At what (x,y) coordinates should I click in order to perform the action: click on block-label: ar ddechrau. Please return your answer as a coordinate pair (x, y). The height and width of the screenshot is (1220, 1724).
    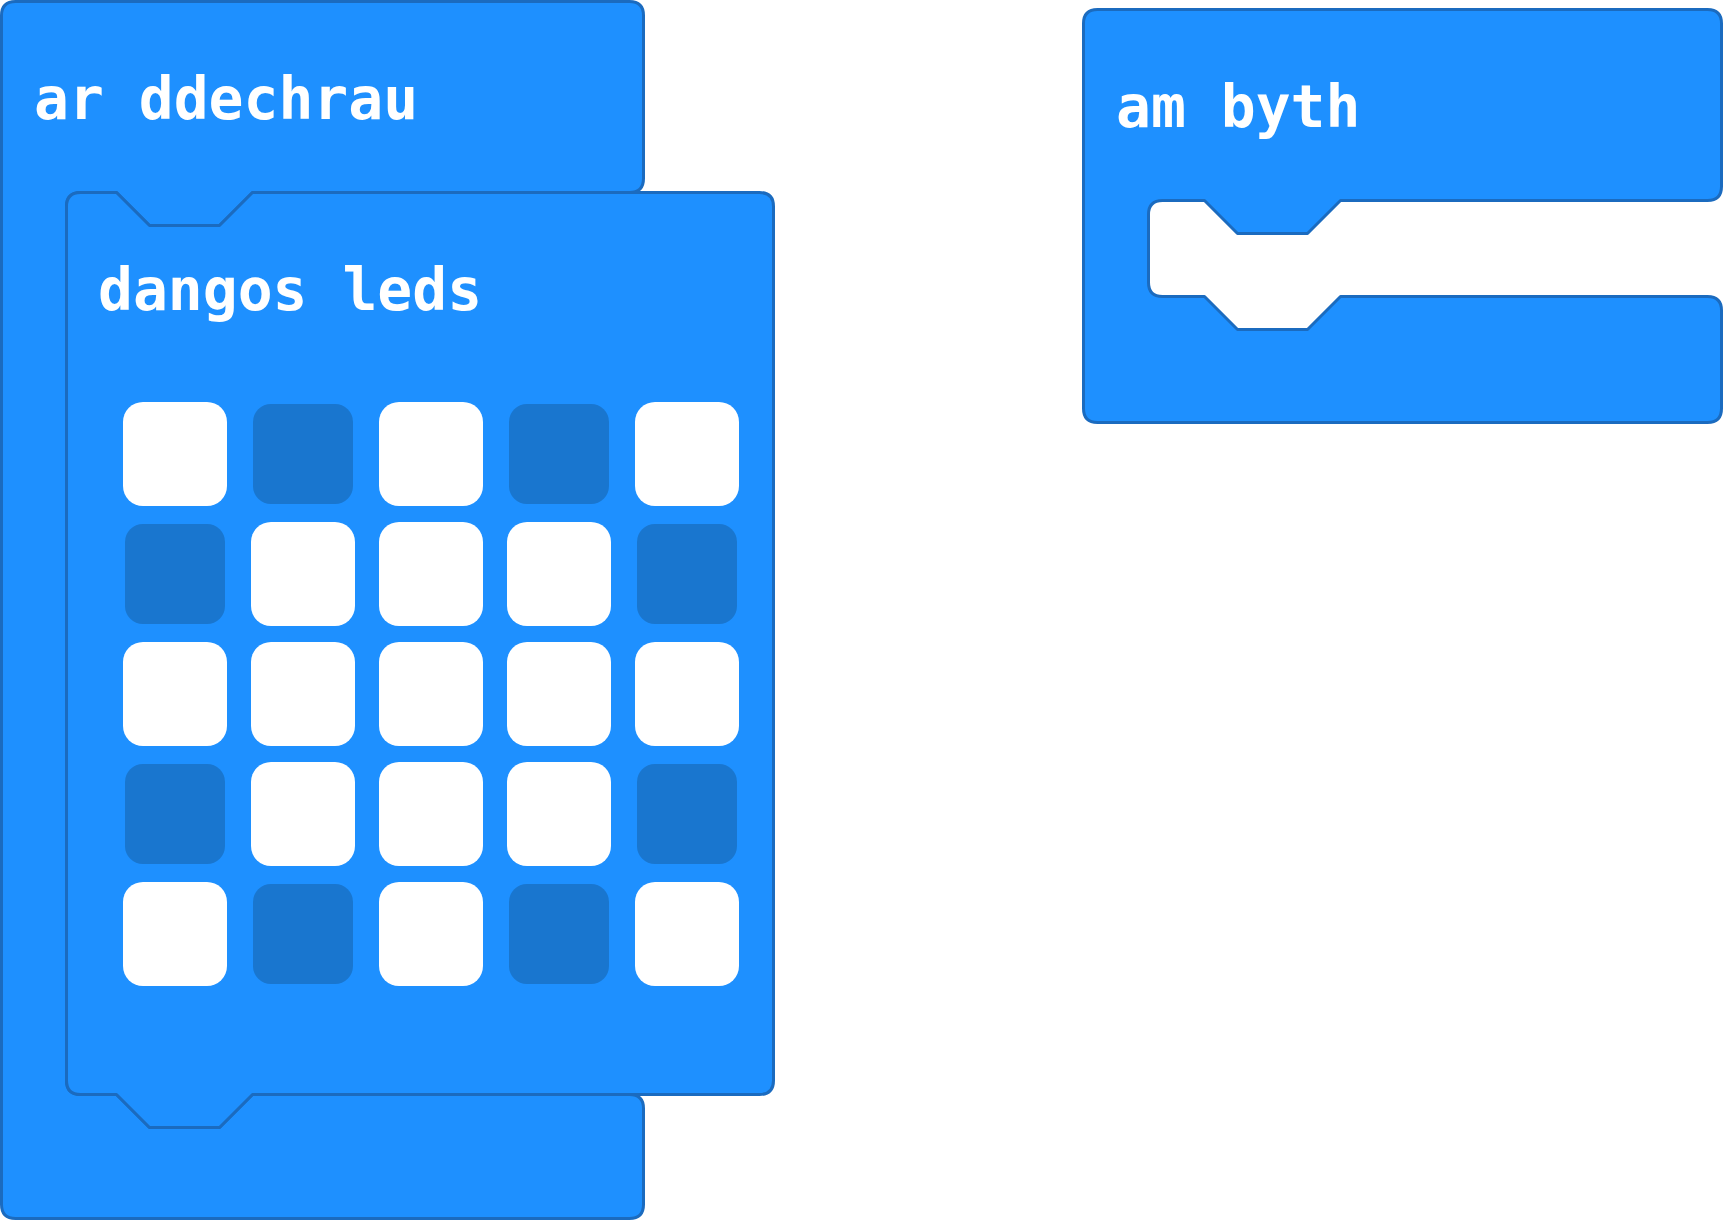
    Looking at the image, I should click on (226, 99).